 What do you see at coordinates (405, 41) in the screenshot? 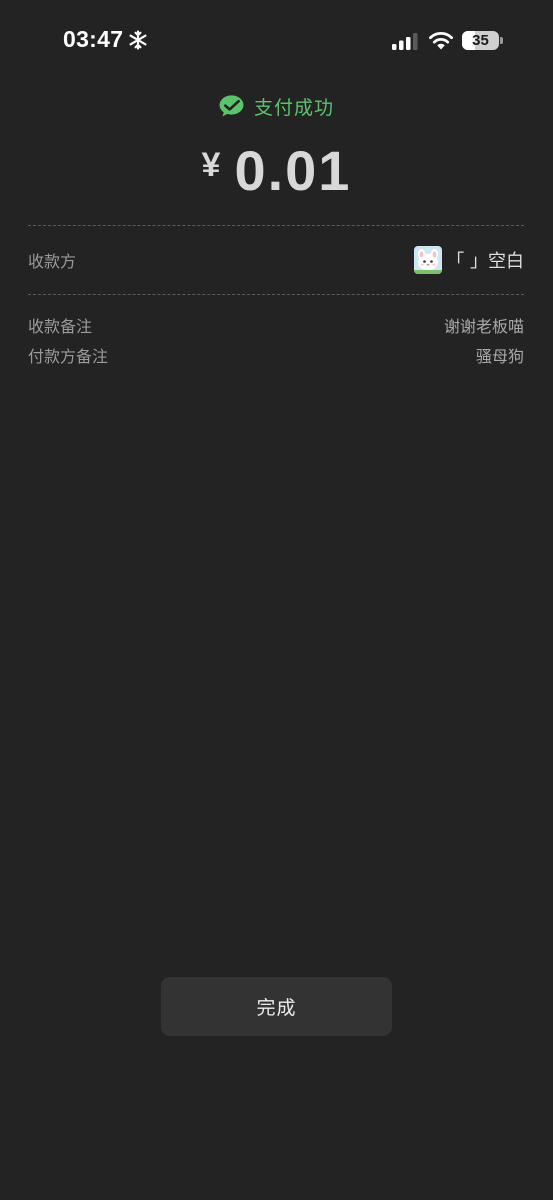
I see `cellular-signal-icon` at bounding box center [405, 41].